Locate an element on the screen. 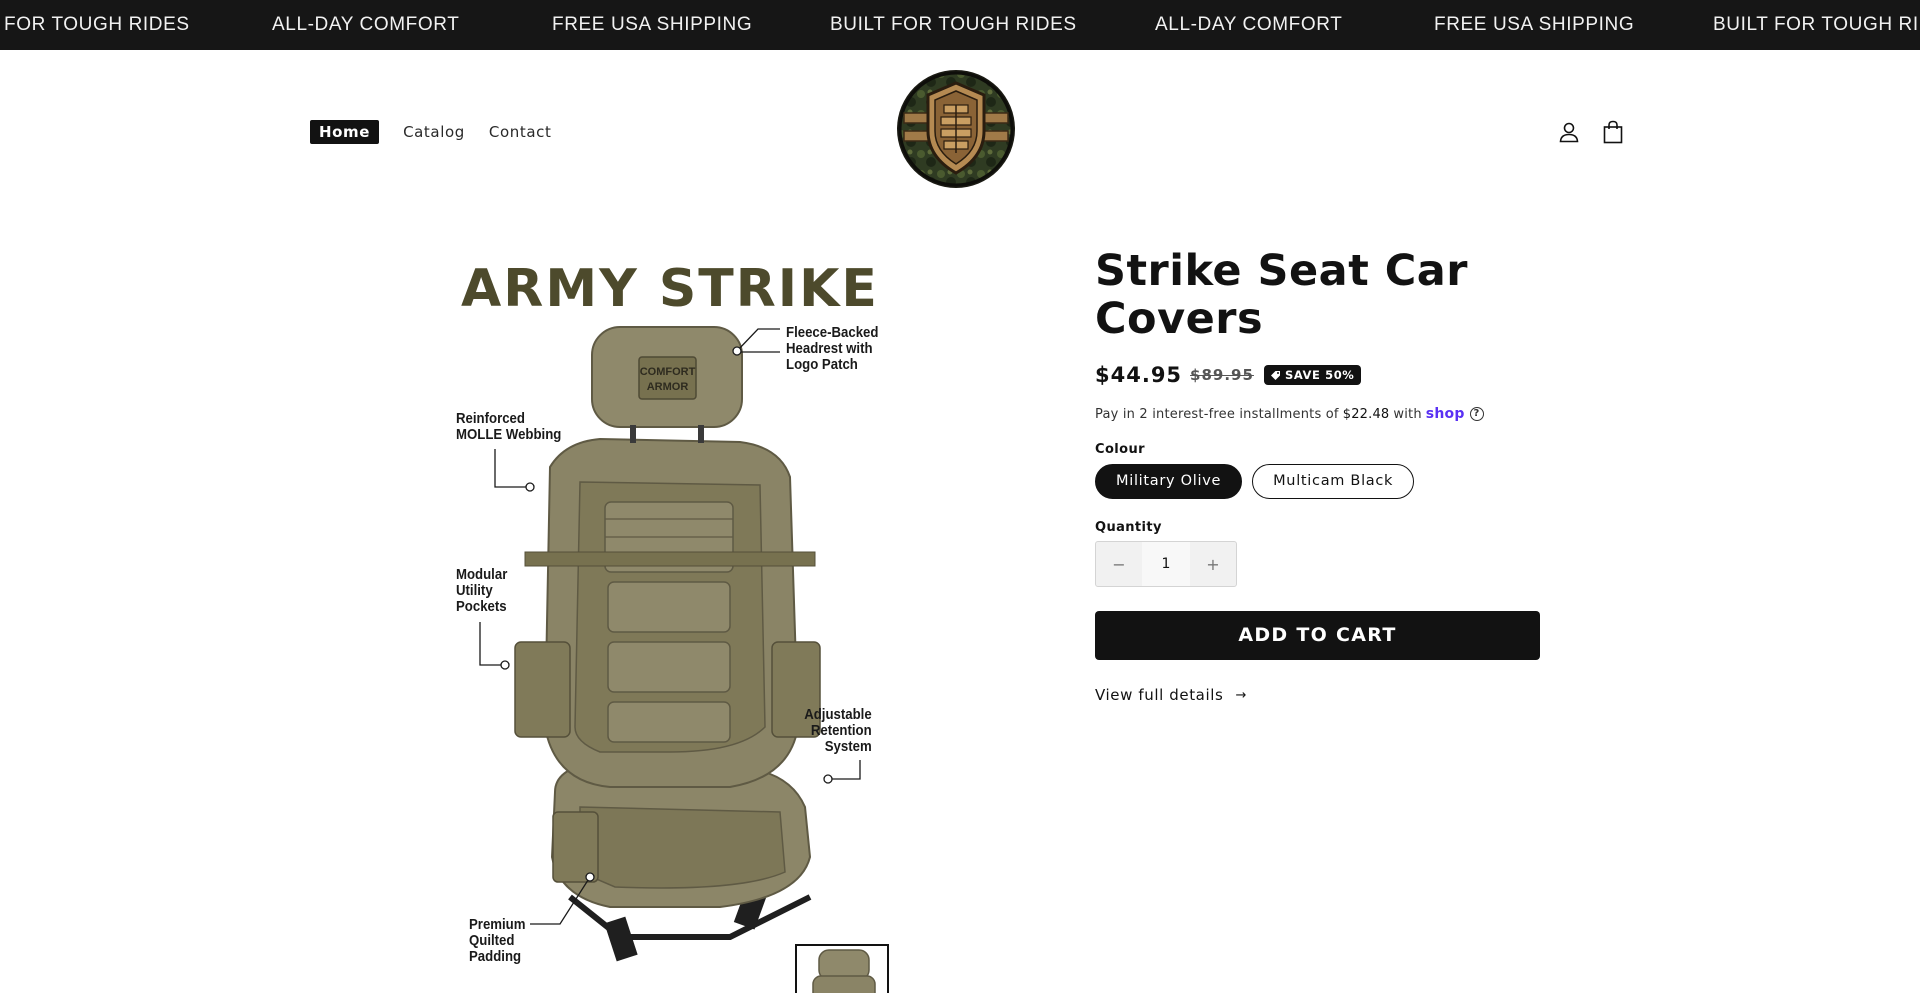  quantity-increase-button: + is located at coordinates (1213, 564).